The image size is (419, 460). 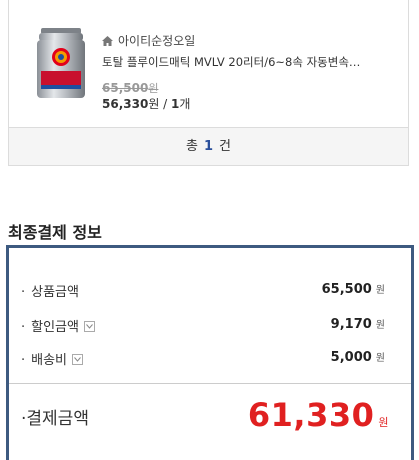 What do you see at coordinates (55, 292) in the screenshot?
I see `line-label: 상품금액` at bounding box center [55, 292].